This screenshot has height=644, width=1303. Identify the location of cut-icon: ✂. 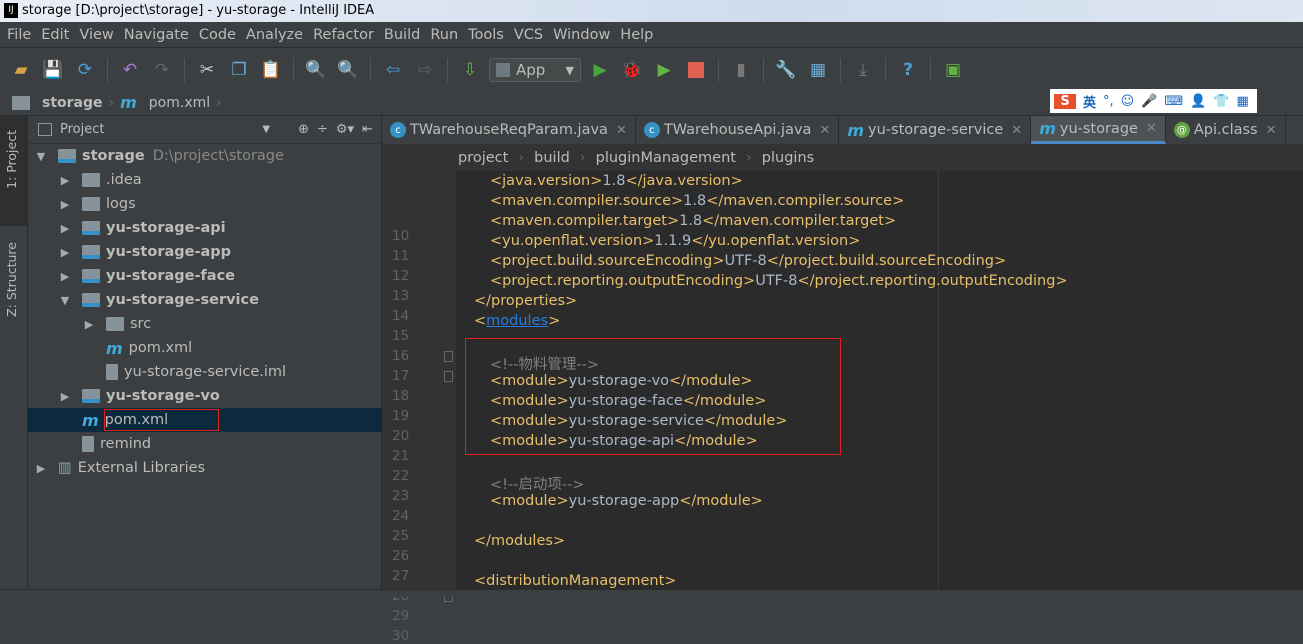
(207, 70).